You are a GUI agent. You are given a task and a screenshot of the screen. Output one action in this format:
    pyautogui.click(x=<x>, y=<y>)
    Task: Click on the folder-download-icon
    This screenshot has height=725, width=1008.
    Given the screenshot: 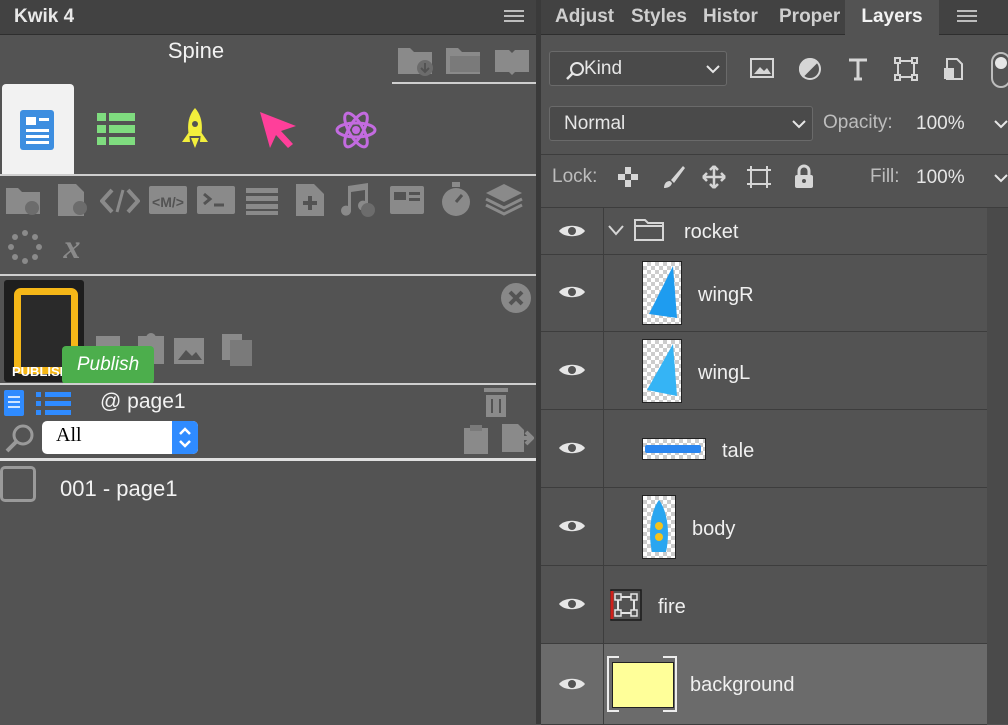 What is the action you would take?
    pyautogui.click(x=416, y=60)
    